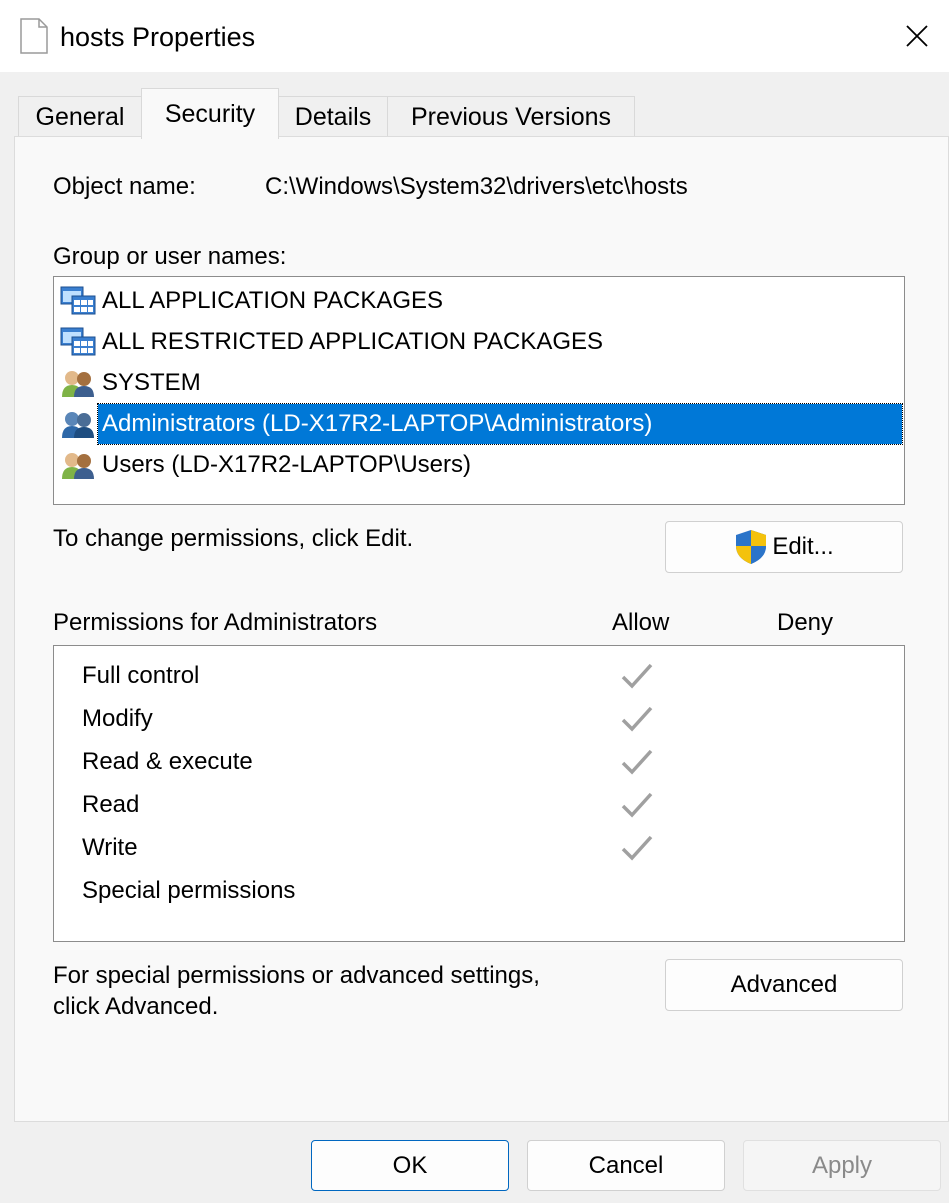 The image size is (949, 1203). I want to click on change-permissions-hint: To change permissions, click Edit., so click(233, 538).